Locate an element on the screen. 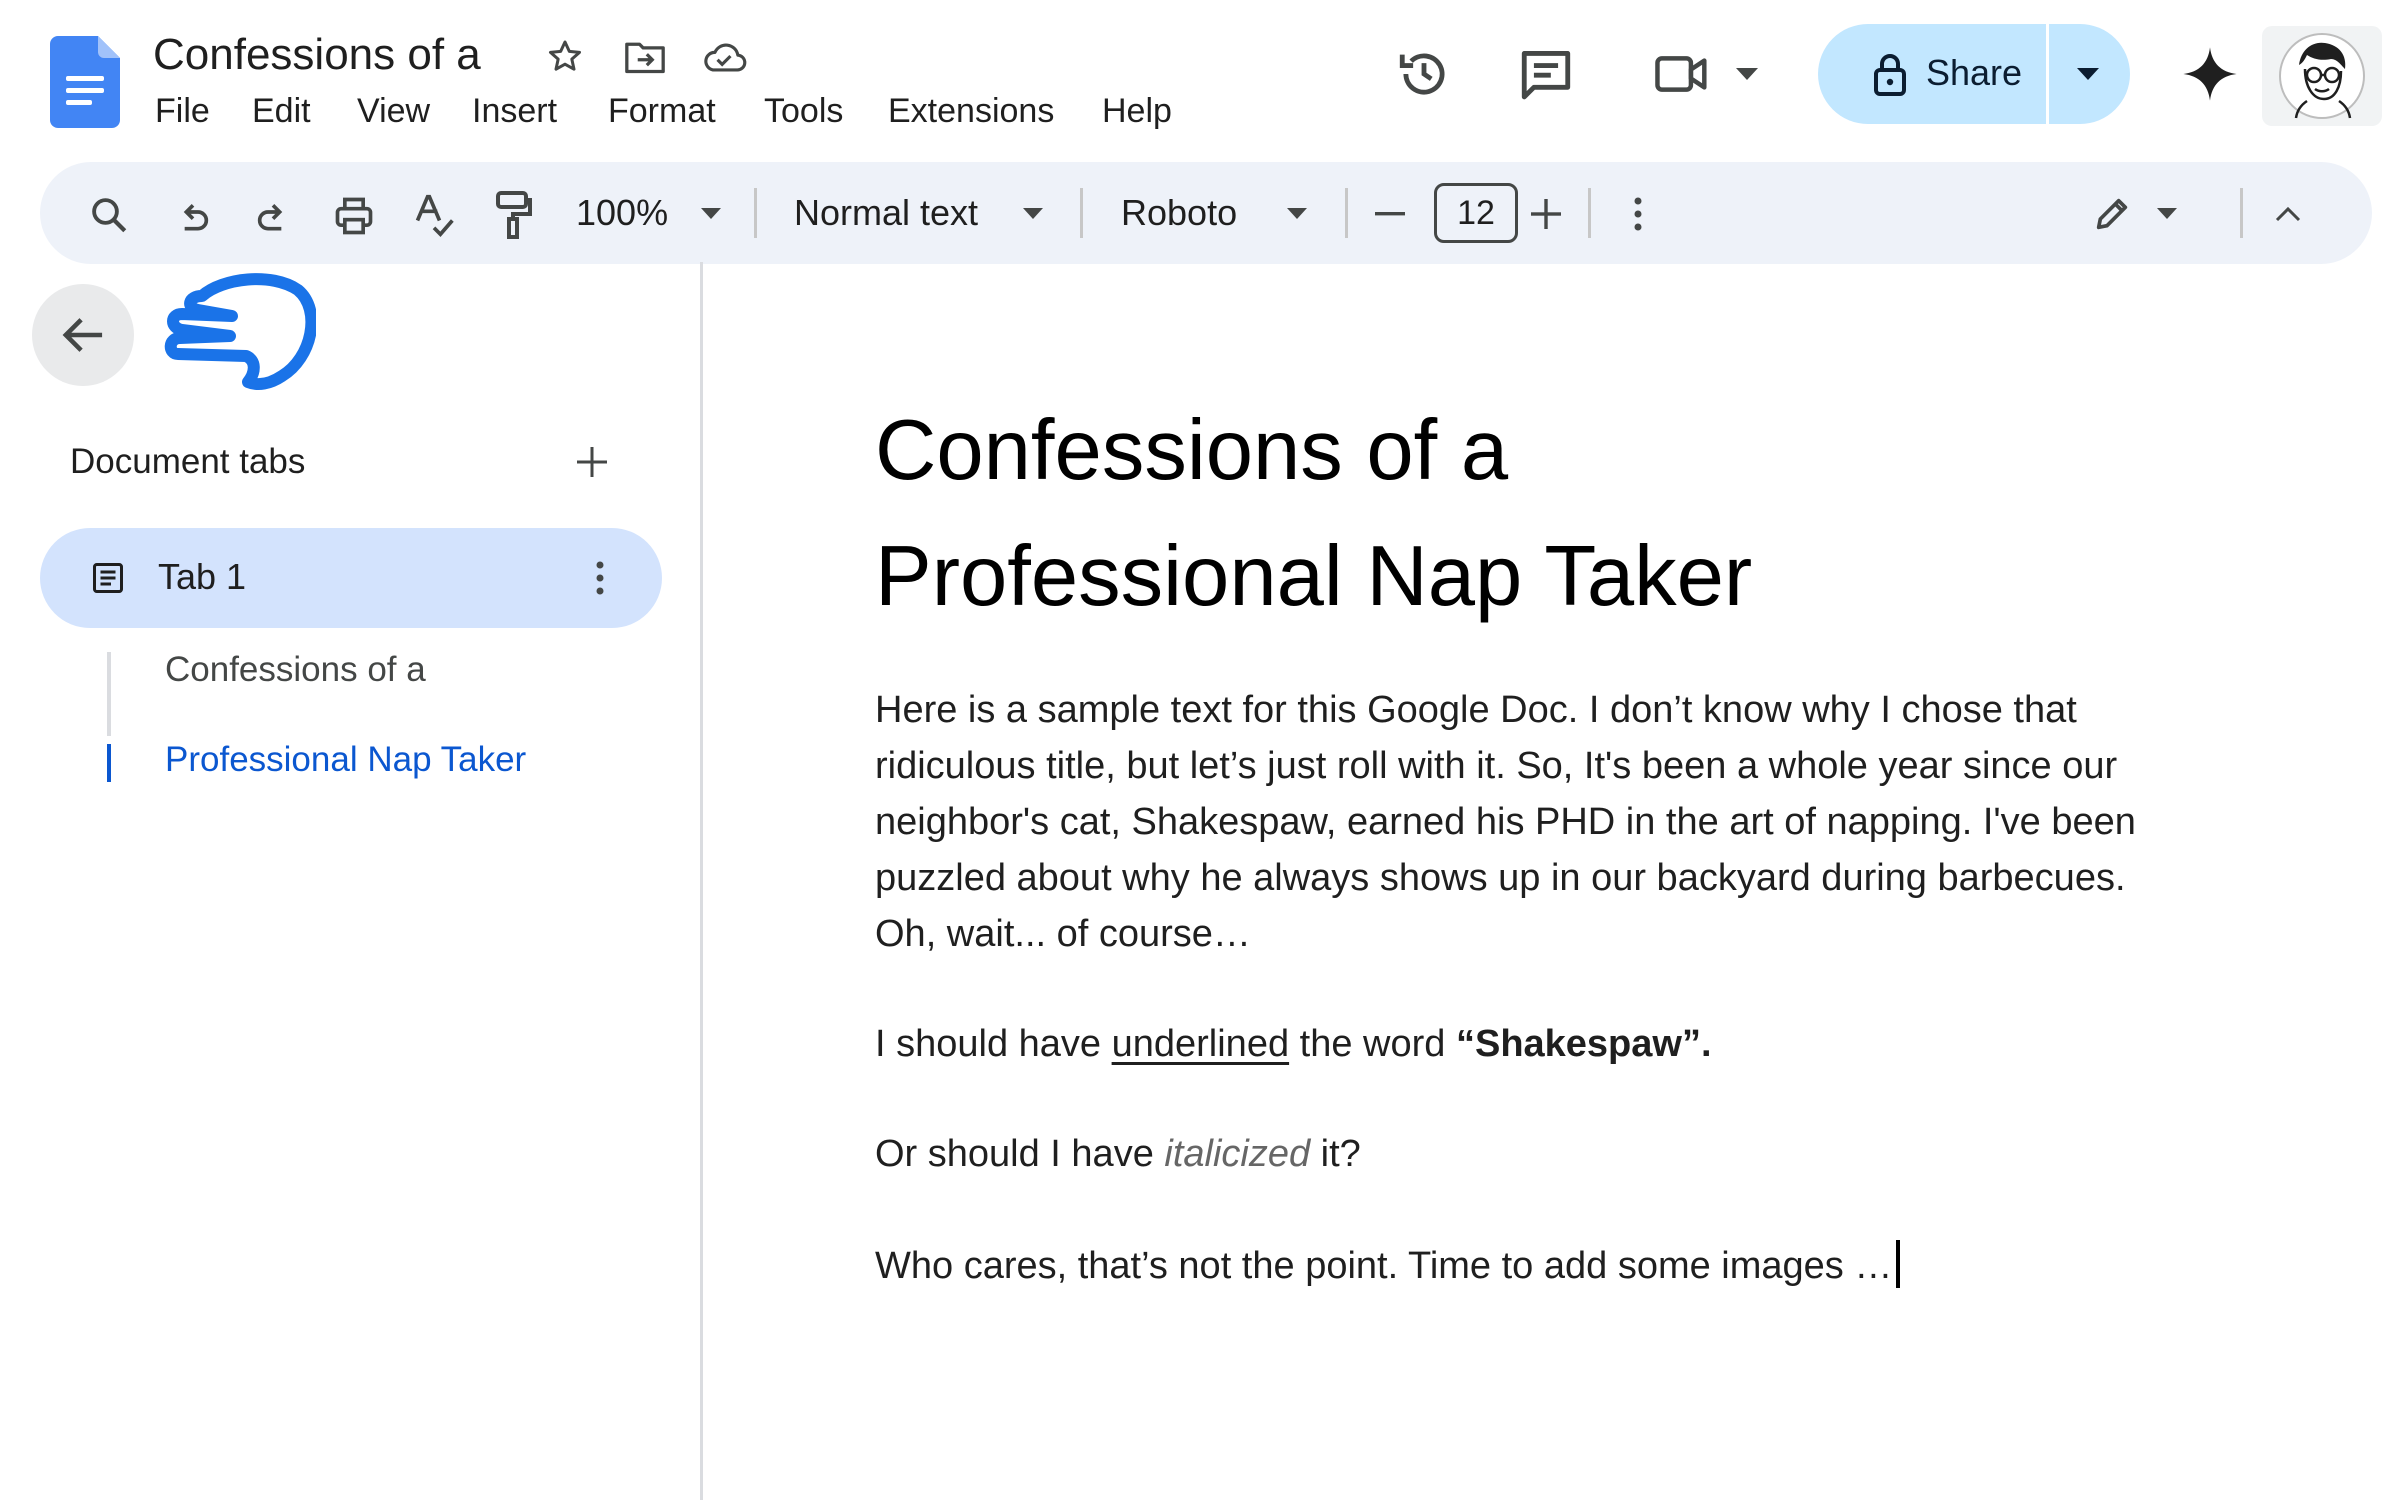 The image size is (2400, 1500). back-arrow-button is located at coordinates (83, 335).